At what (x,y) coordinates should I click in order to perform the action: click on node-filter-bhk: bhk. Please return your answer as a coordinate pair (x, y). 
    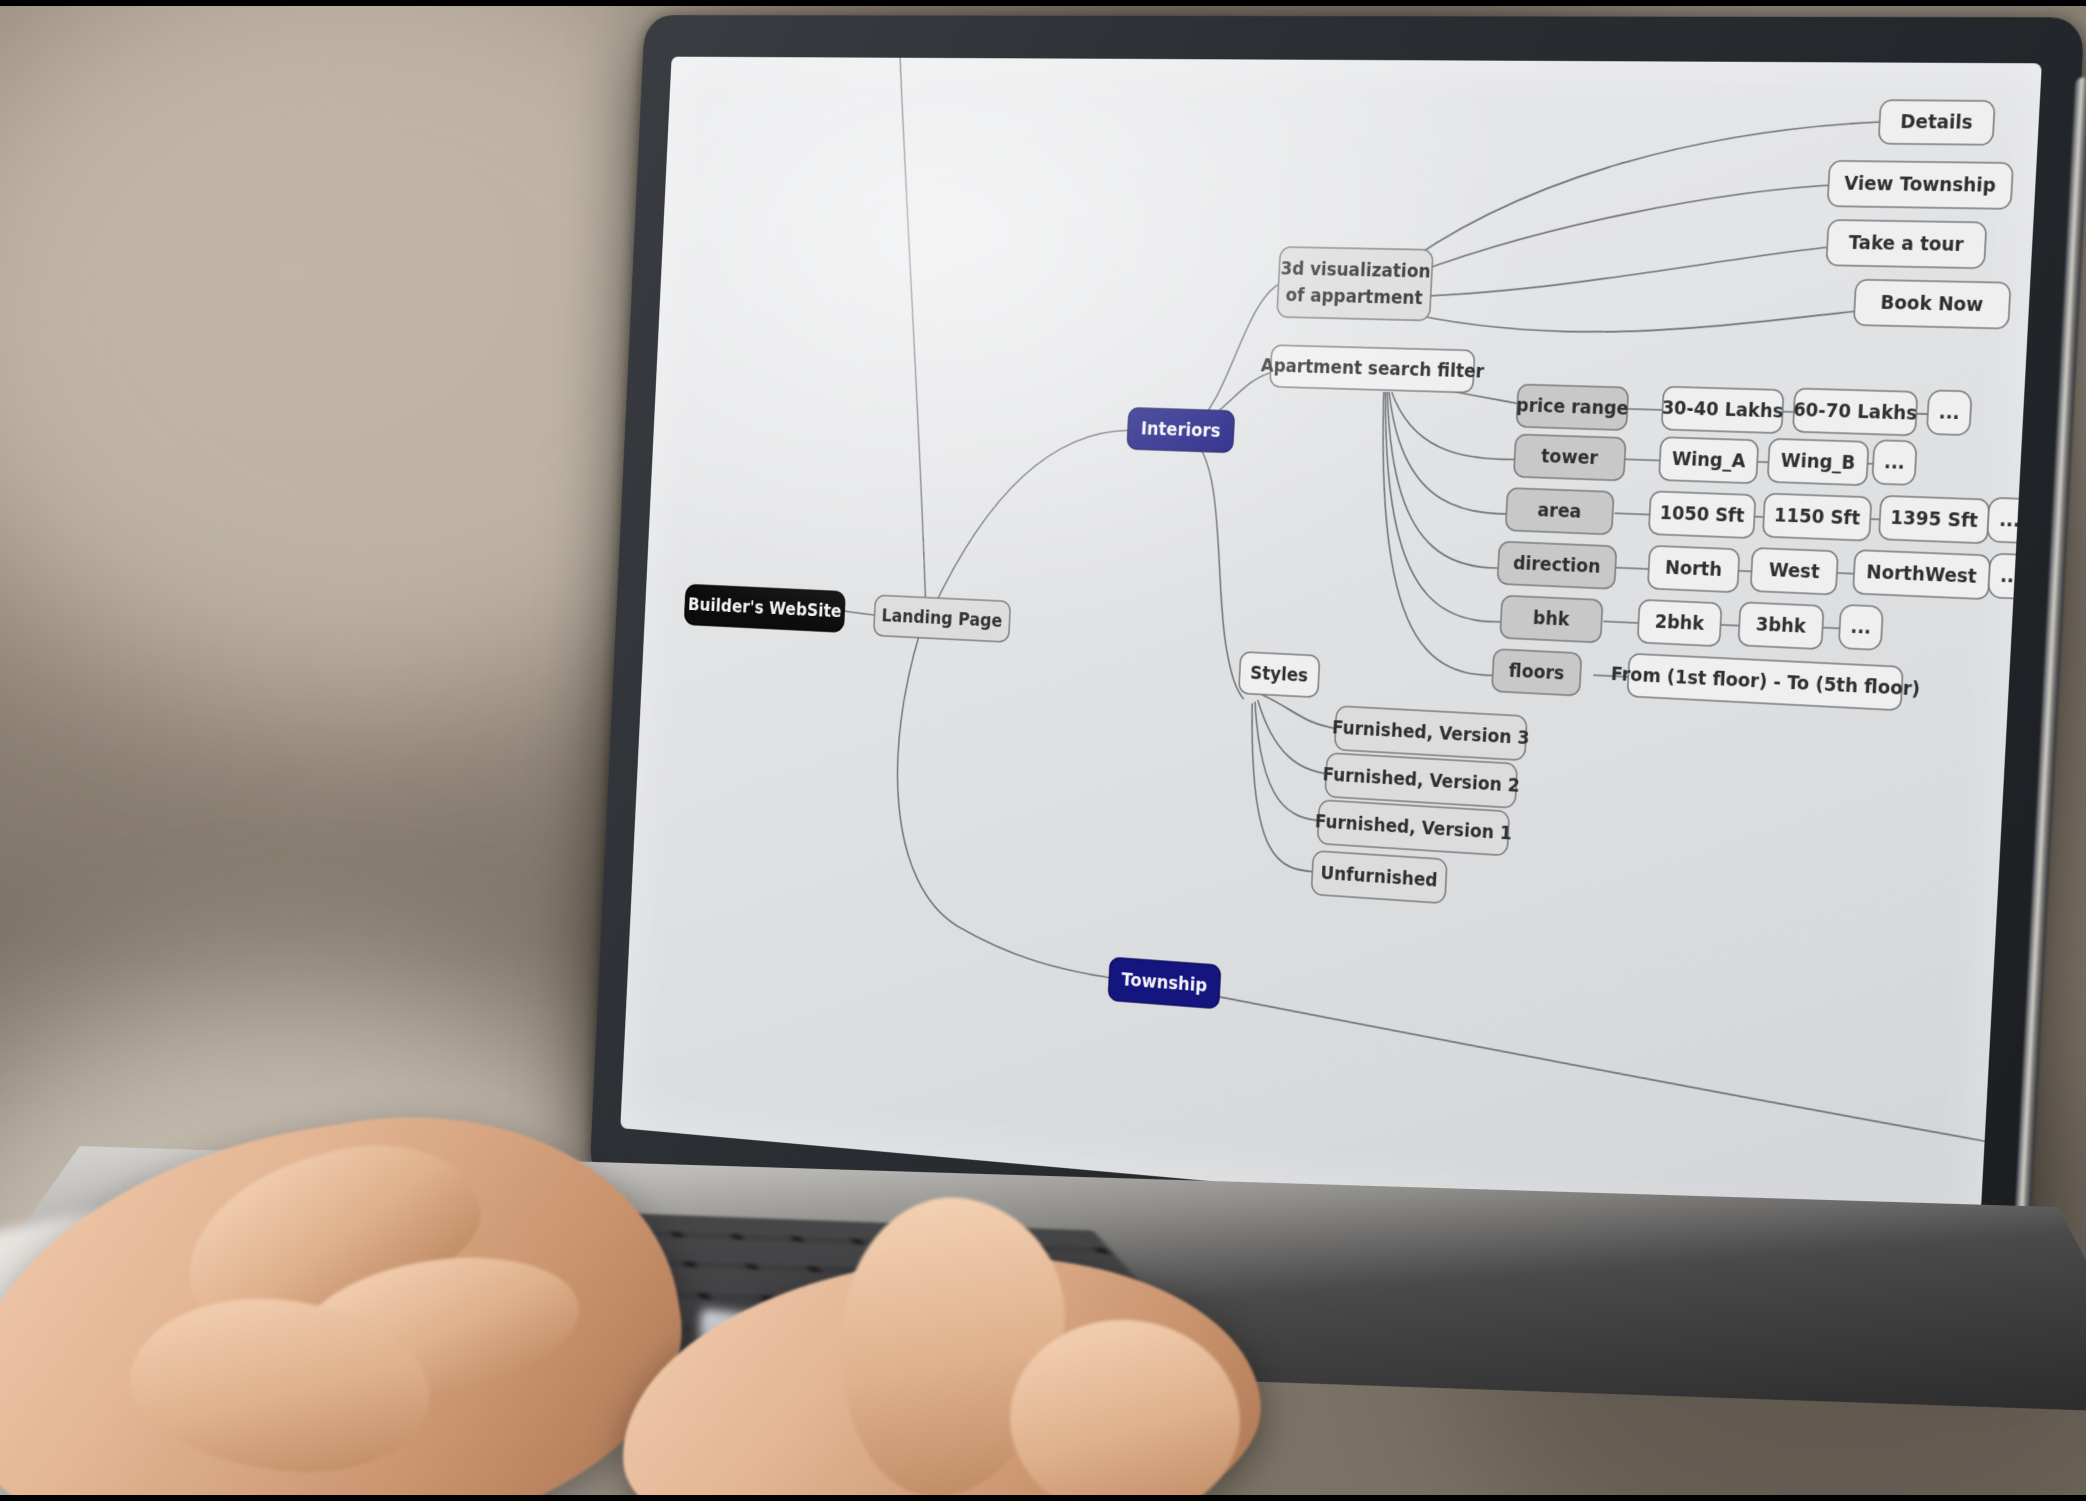
    Looking at the image, I should click on (1551, 619).